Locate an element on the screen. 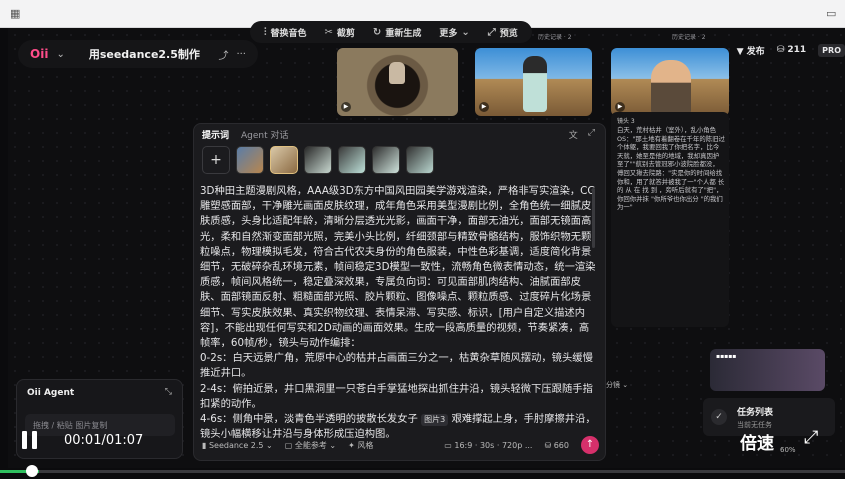 The height and width of the screenshot is (479, 845). translate-icon: 文 is located at coordinates (573, 134).